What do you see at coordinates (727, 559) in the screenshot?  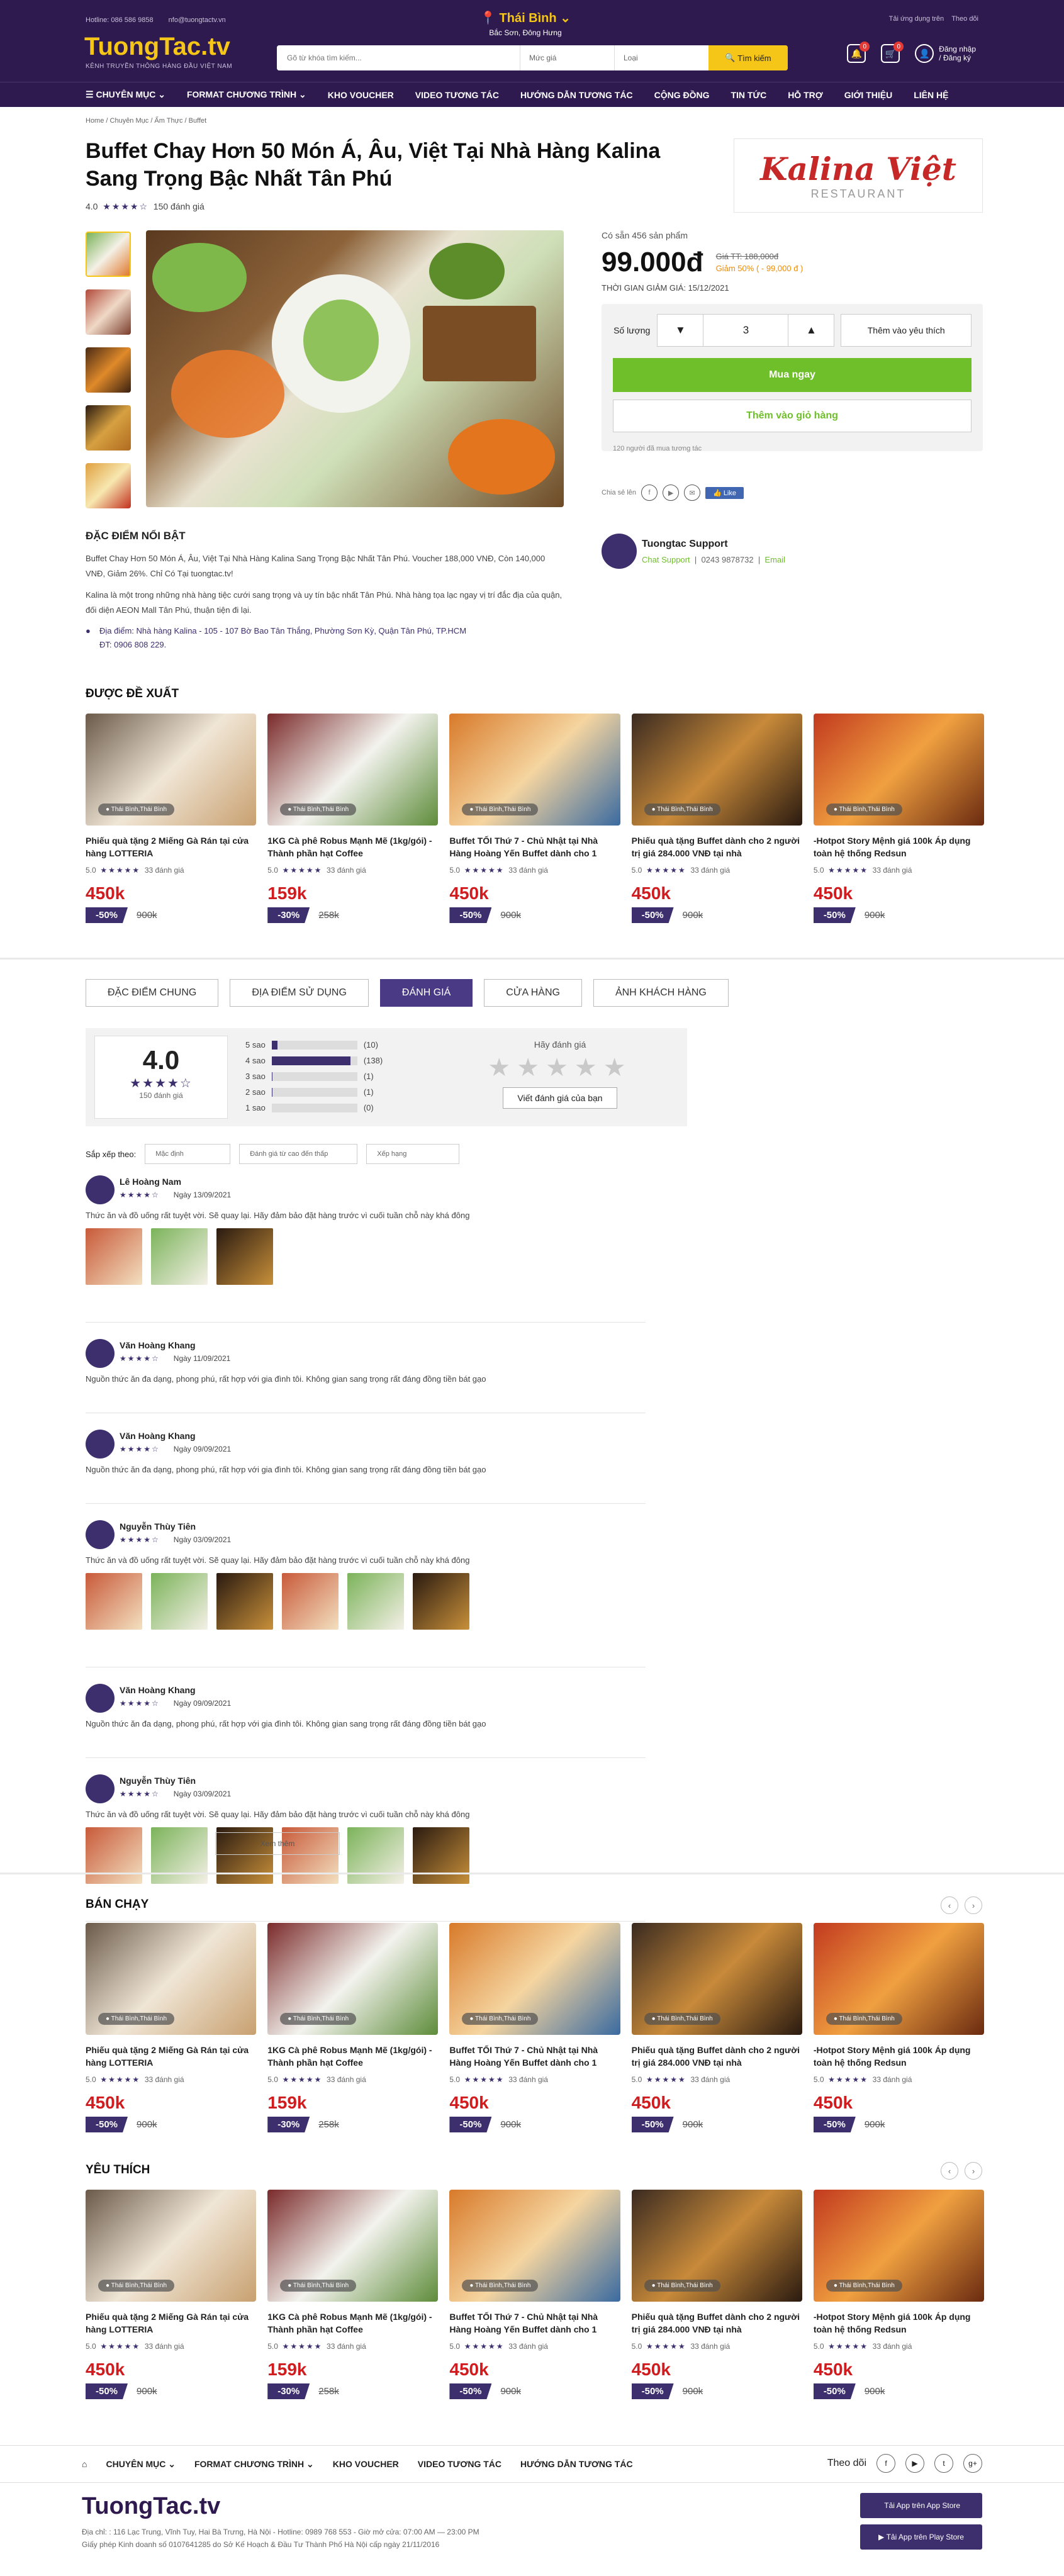 I see `support-phone: 0243 9878732` at bounding box center [727, 559].